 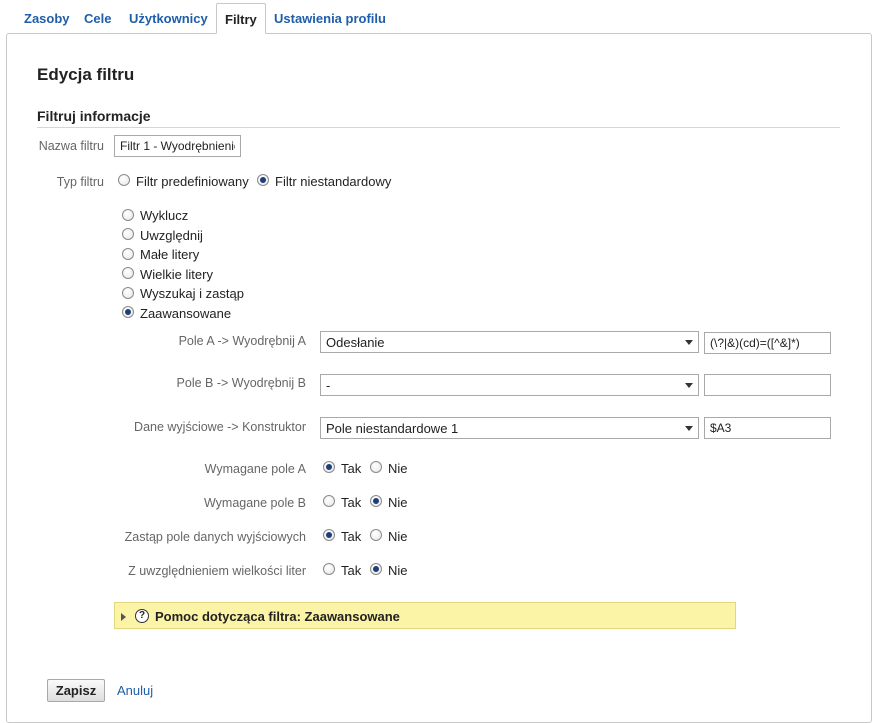 I want to click on radio-uwzglednij, so click(x=128, y=234).